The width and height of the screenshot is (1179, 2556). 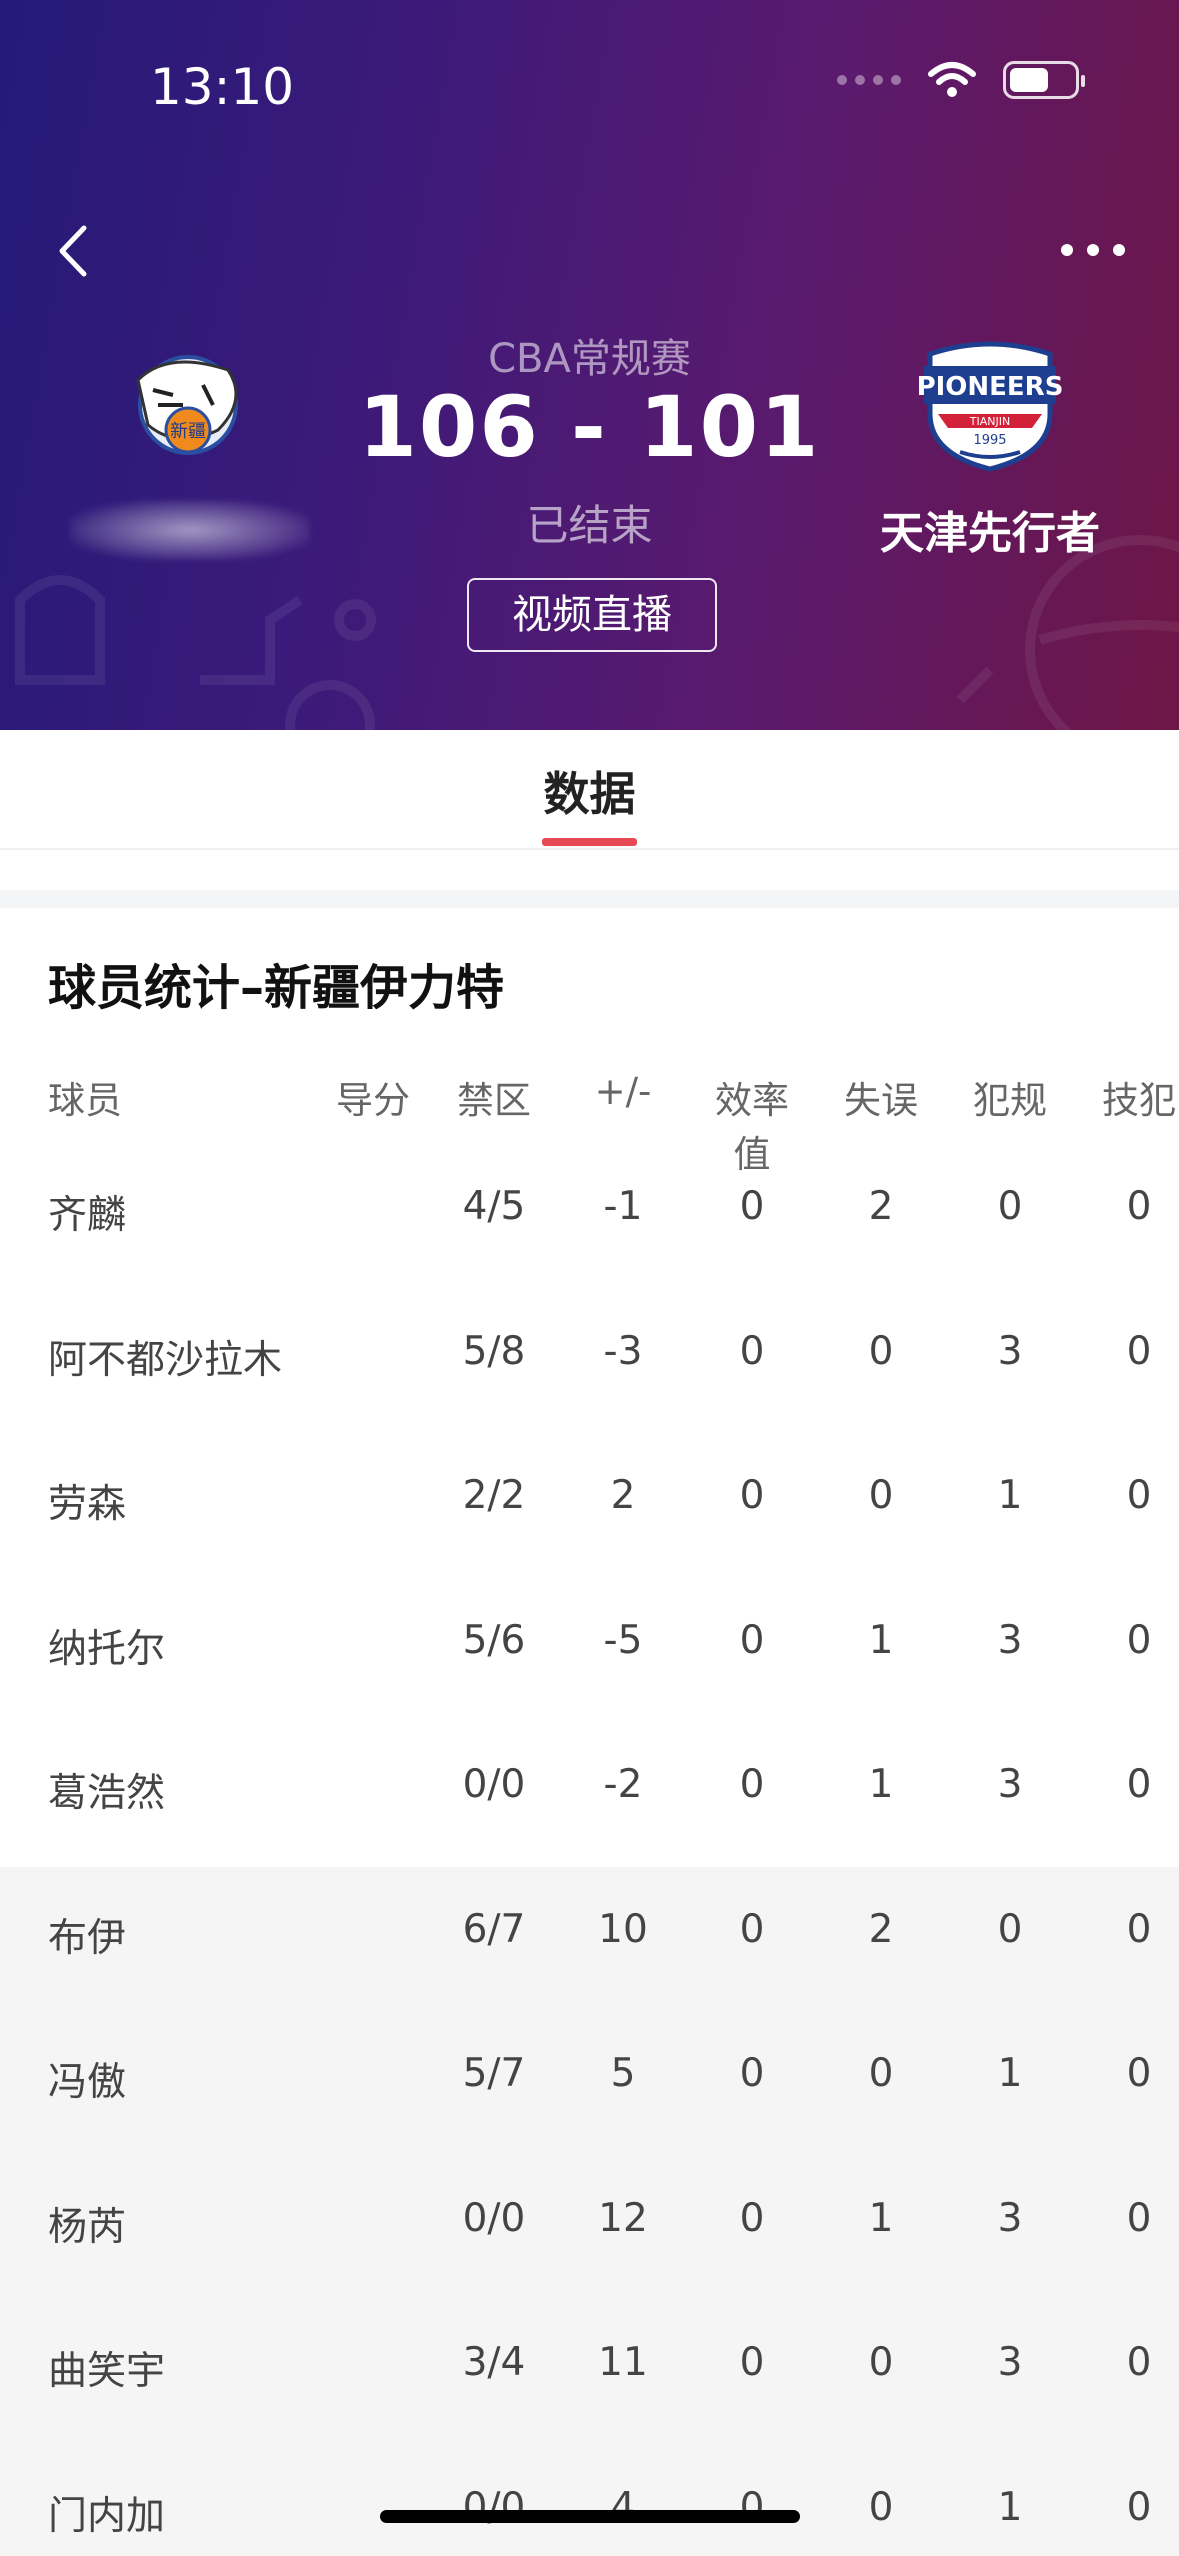 What do you see at coordinates (208, 1646) in the screenshot?
I see `player-name: 纳托尔` at bounding box center [208, 1646].